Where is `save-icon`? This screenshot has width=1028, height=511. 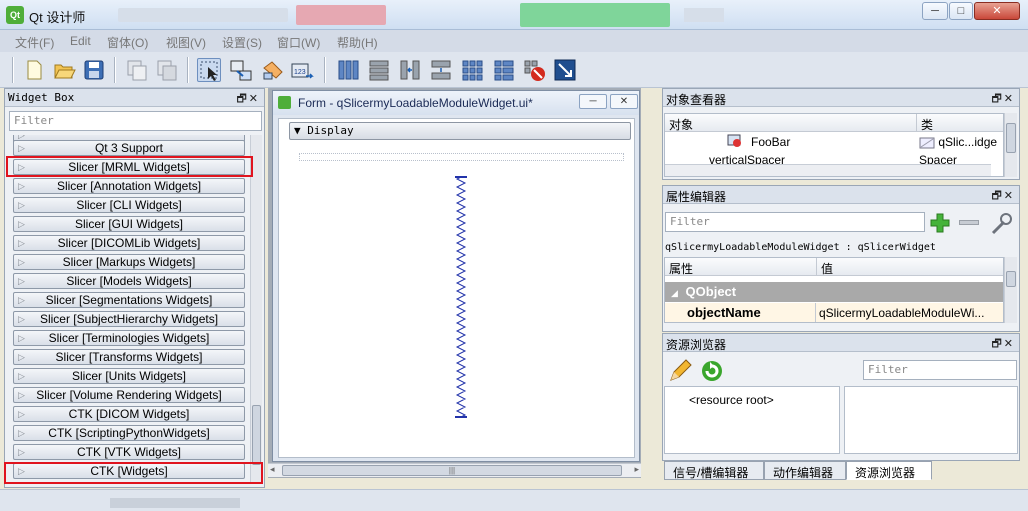
save-icon is located at coordinates (94, 70).